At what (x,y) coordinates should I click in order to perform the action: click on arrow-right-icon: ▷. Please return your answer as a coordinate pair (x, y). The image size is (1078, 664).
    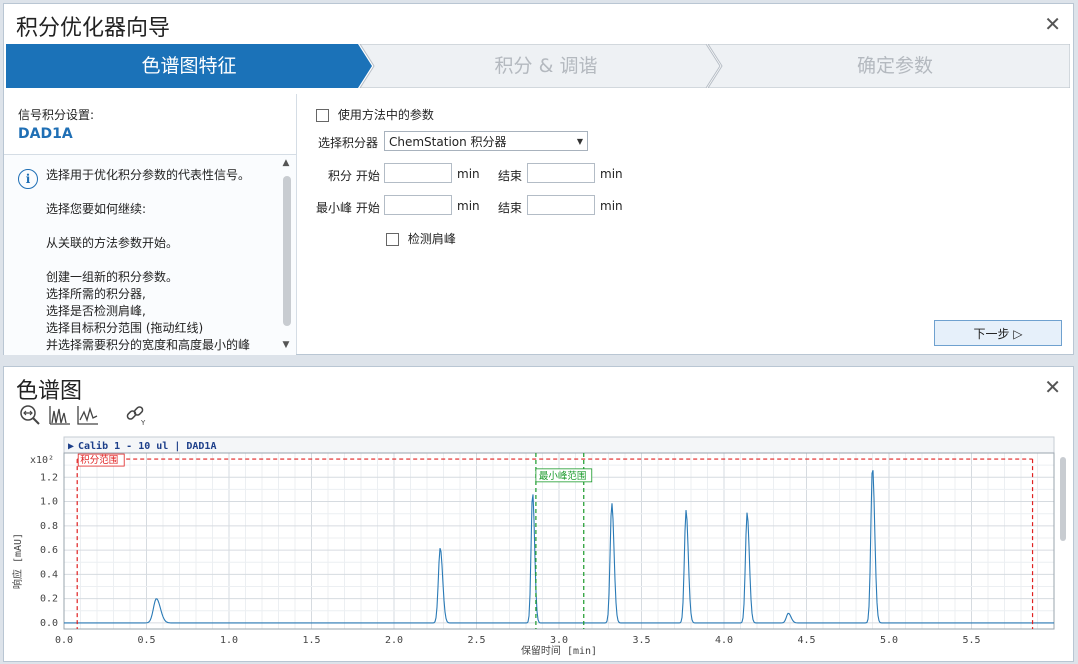
    Looking at the image, I should click on (1018, 334).